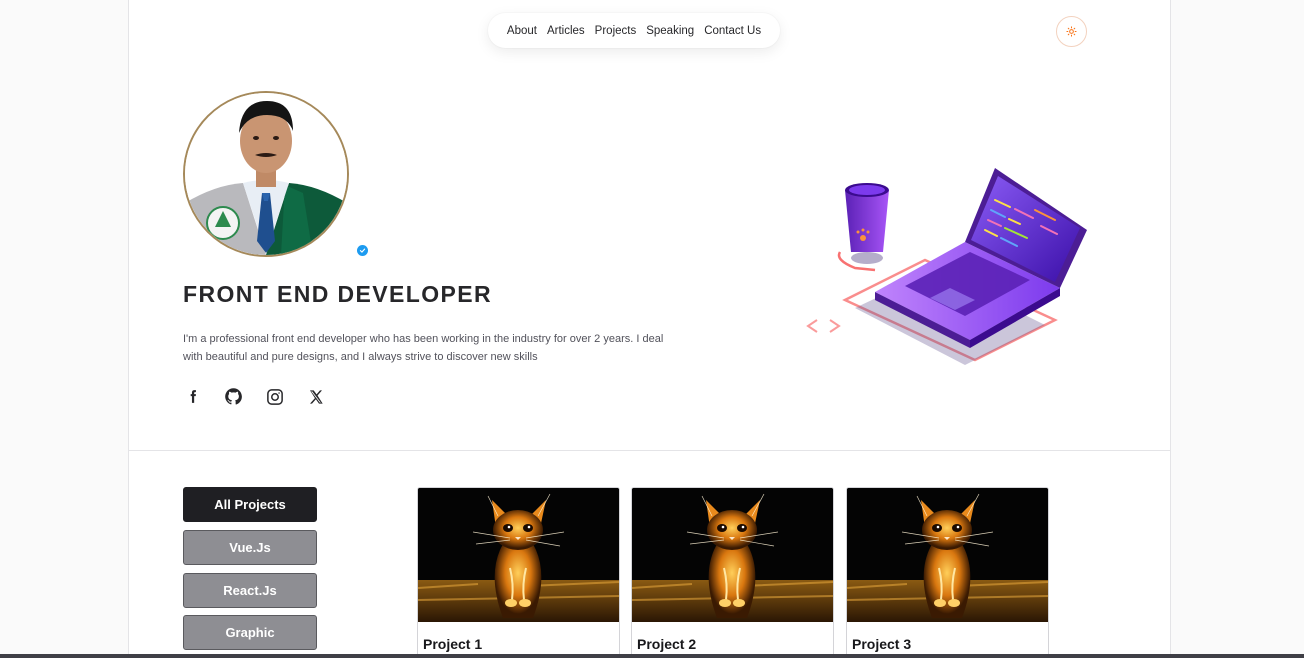 This screenshot has height=658, width=1304. I want to click on social-links, so click(254, 396).